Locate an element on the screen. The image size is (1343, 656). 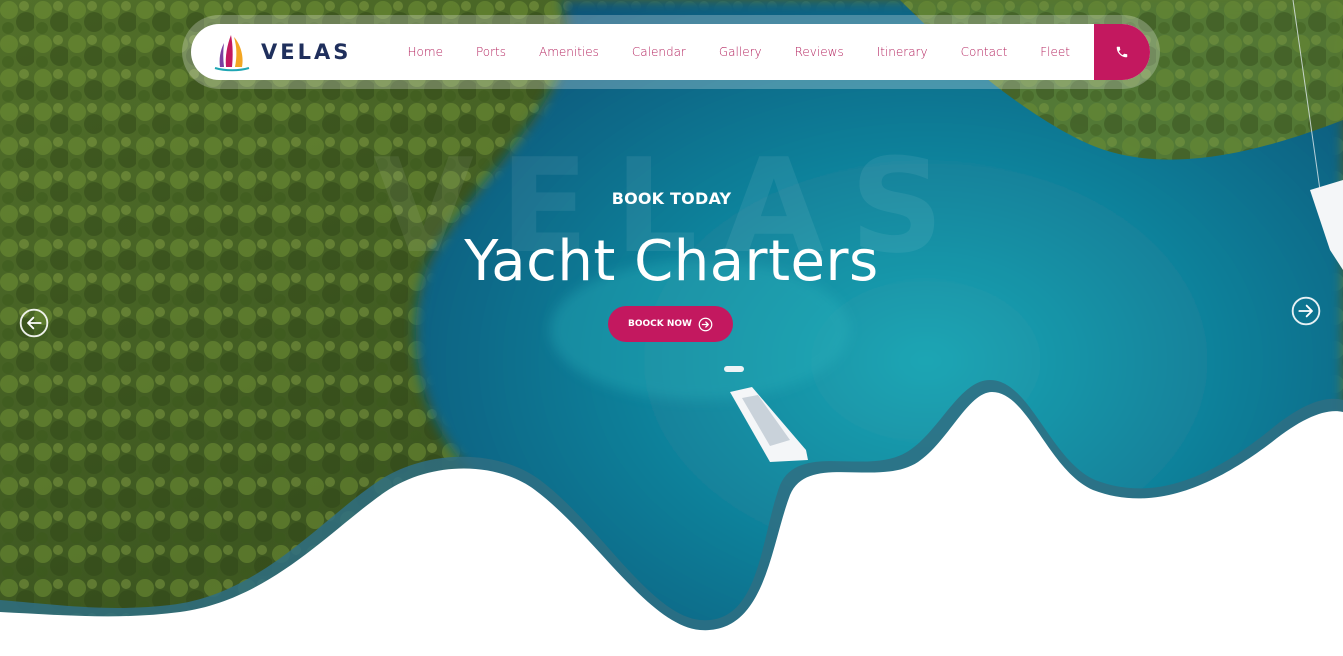
nav-gallery: Gallery is located at coordinates (740, 52).